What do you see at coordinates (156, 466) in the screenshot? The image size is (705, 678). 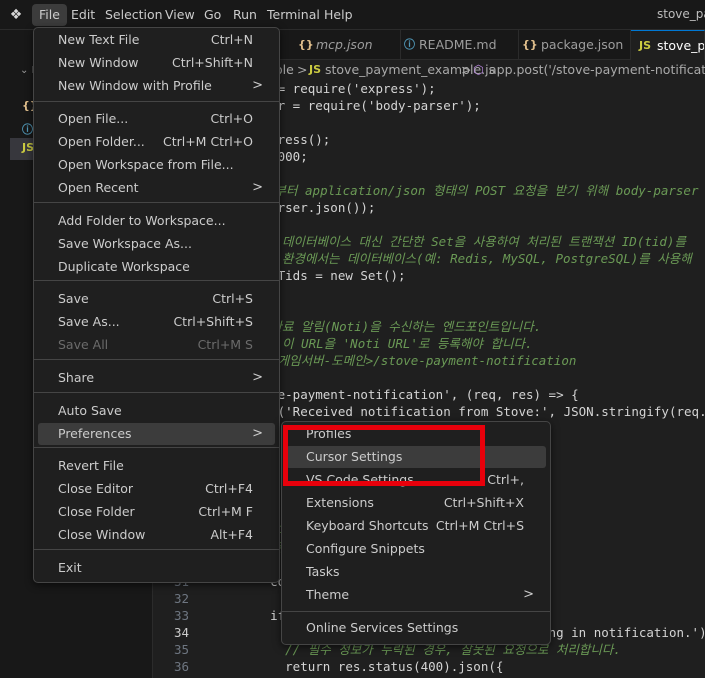 I see `file-menu-item-revert-file: Revert File` at bounding box center [156, 466].